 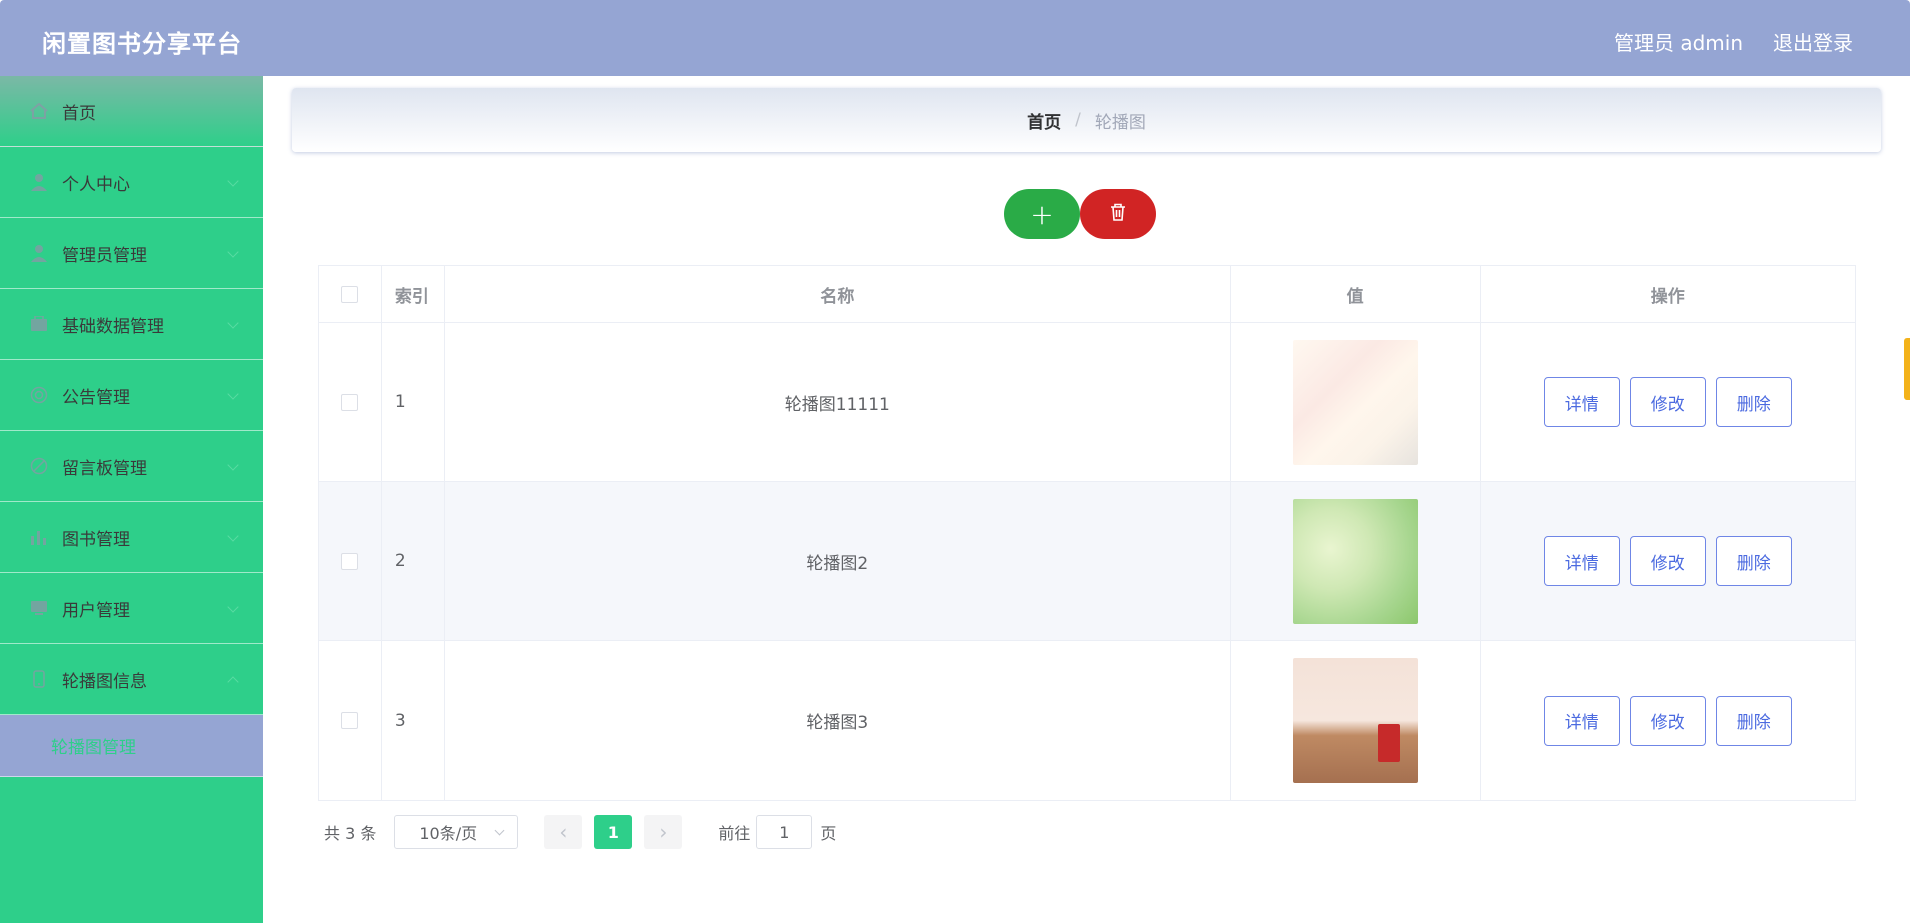 I want to click on breadcrumb-home: 首页, so click(x=1044, y=120).